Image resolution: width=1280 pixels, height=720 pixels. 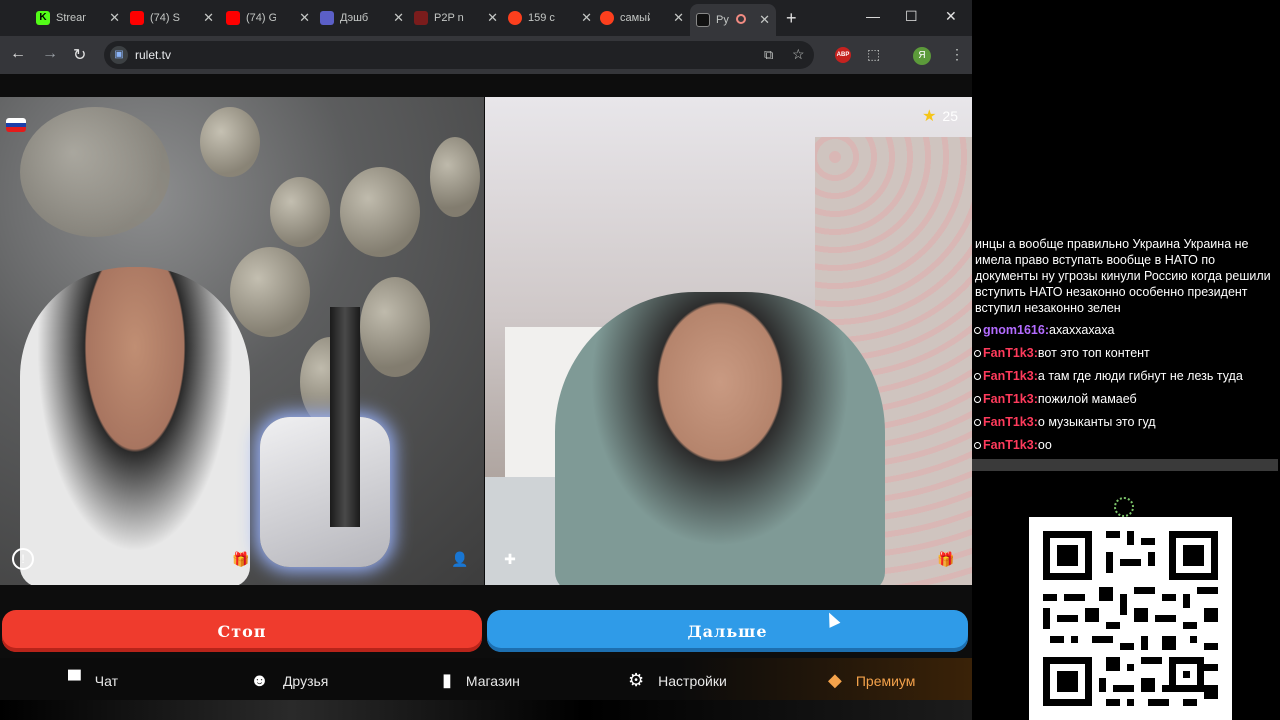 What do you see at coordinates (835, 680) in the screenshot?
I see `premium-icon: ◆` at bounding box center [835, 680].